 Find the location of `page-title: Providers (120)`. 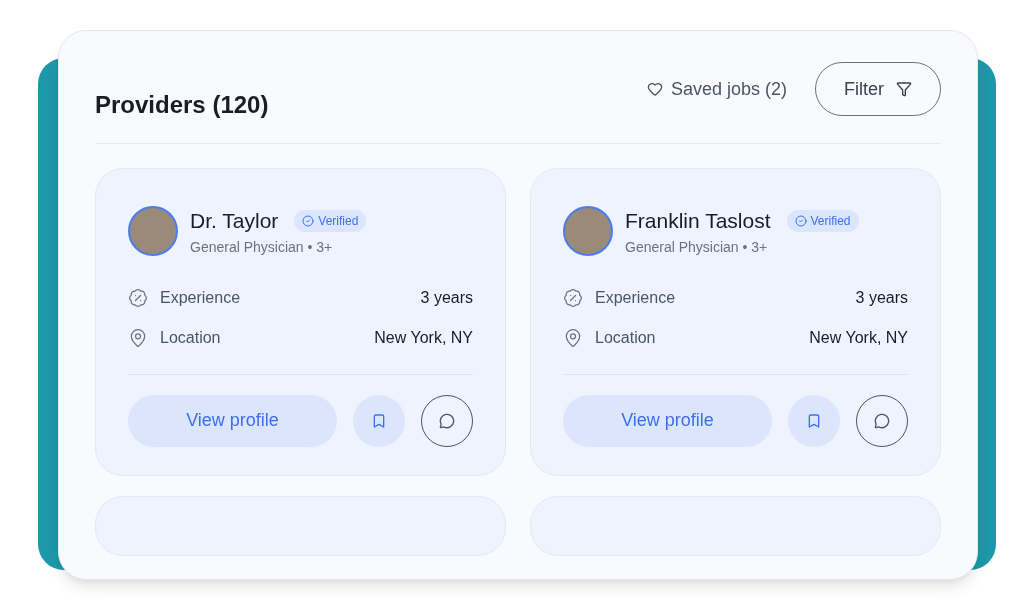

page-title: Providers (120) is located at coordinates (182, 105).